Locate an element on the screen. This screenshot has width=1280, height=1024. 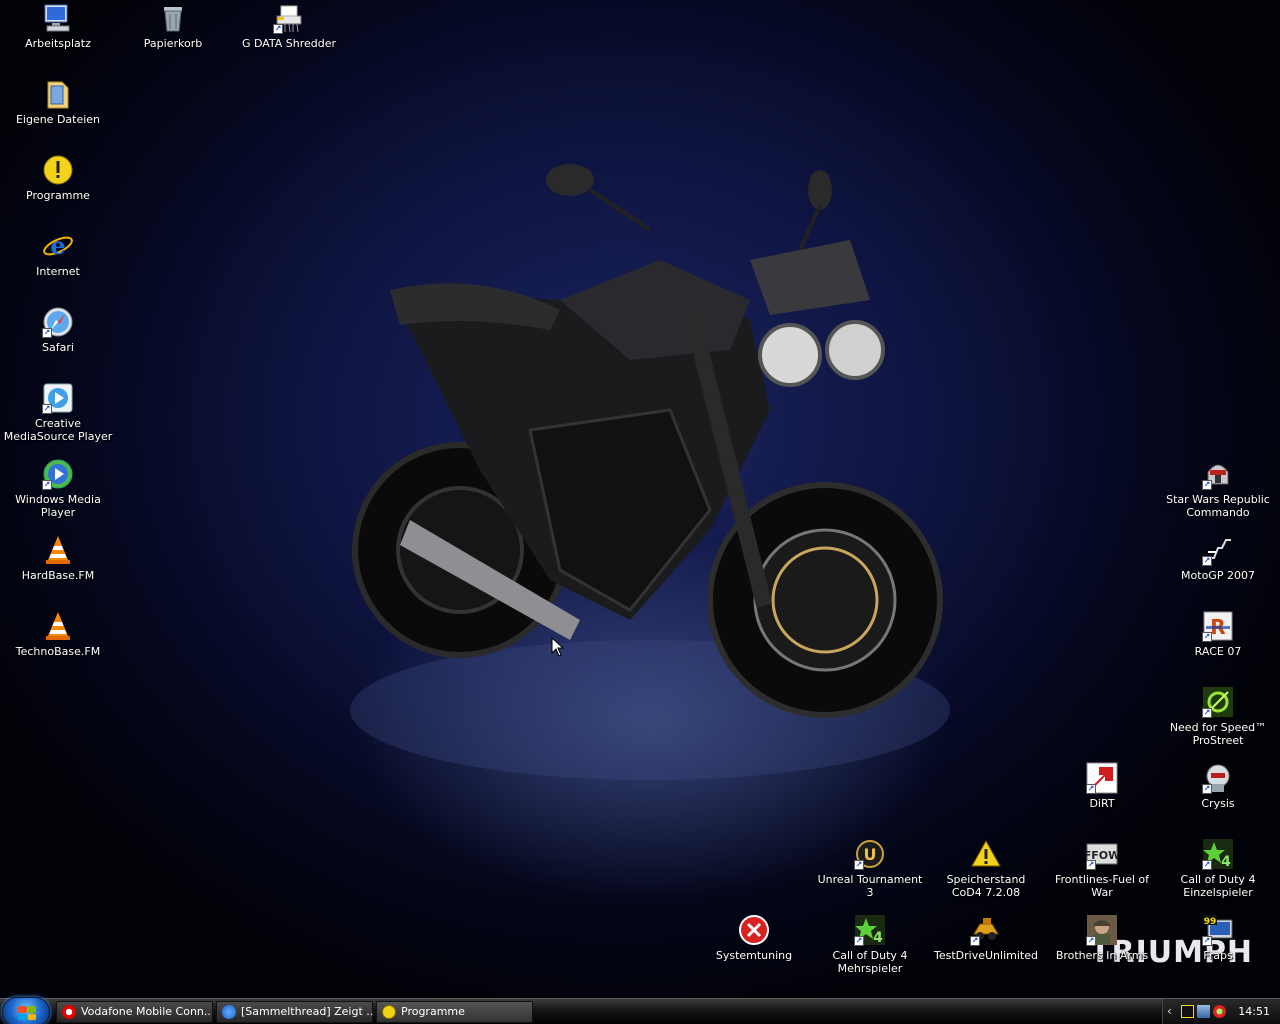
warning-icon is located at coordinates (58, 170).